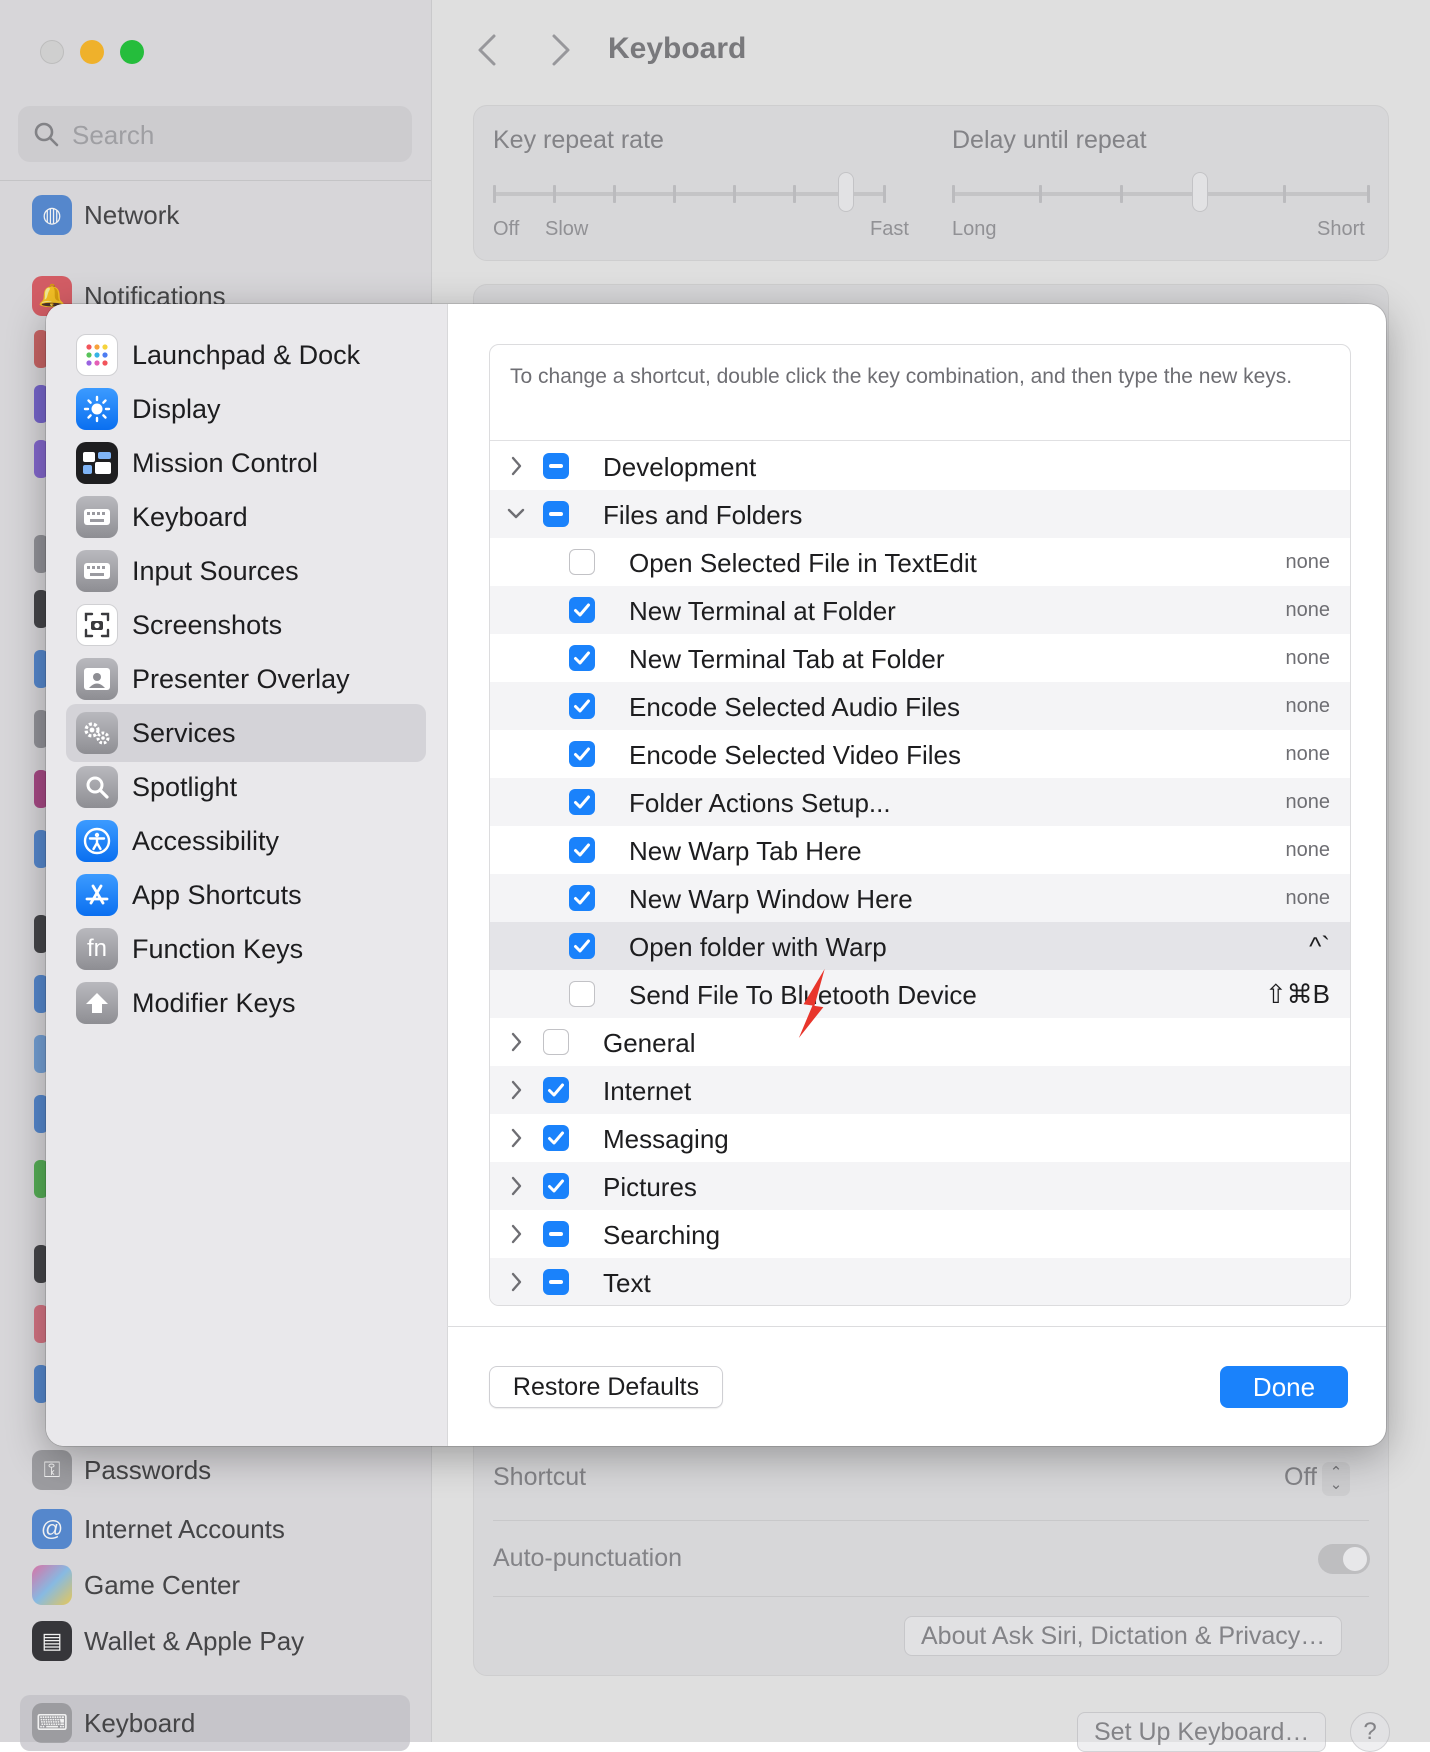 This screenshot has height=1752, width=1430. What do you see at coordinates (762, 611) in the screenshot?
I see `service-name: New Terminal at Folder` at bounding box center [762, 611].